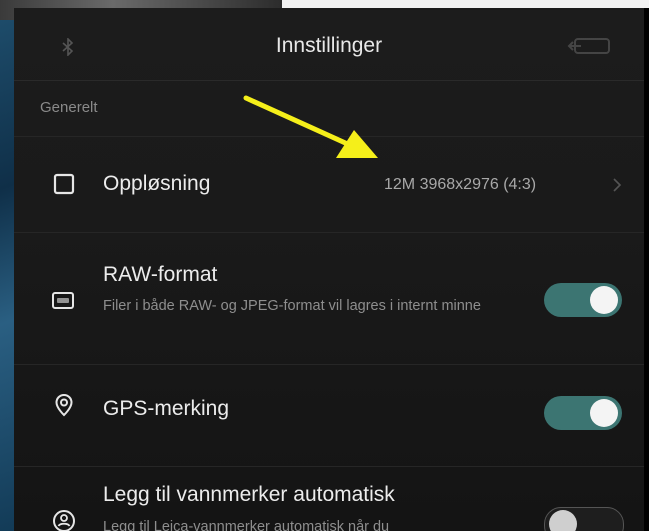 This screenshot has height=531, width=649. Describe the element at coordinates (584, 519) in the screenshot. I see `watermark-toggle` at that location.